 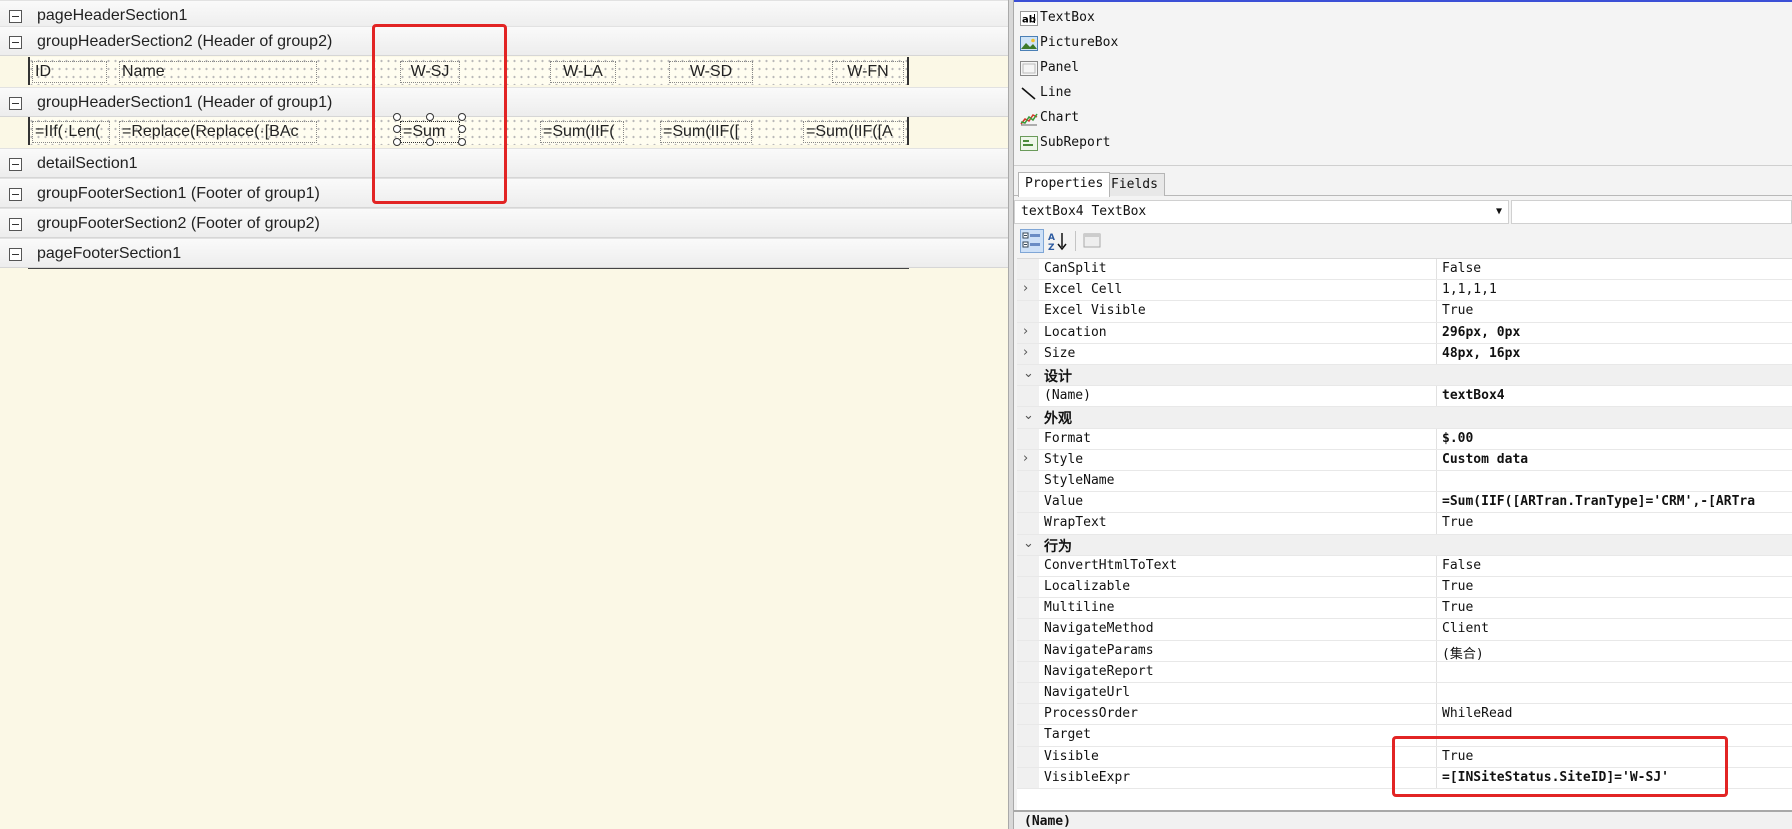 What do you see at coordinates (853, 132) in the screenshot?
I see `data-textbox-sum-iif-3: =Sum(IIF([A` at bounding box center [853, 132].